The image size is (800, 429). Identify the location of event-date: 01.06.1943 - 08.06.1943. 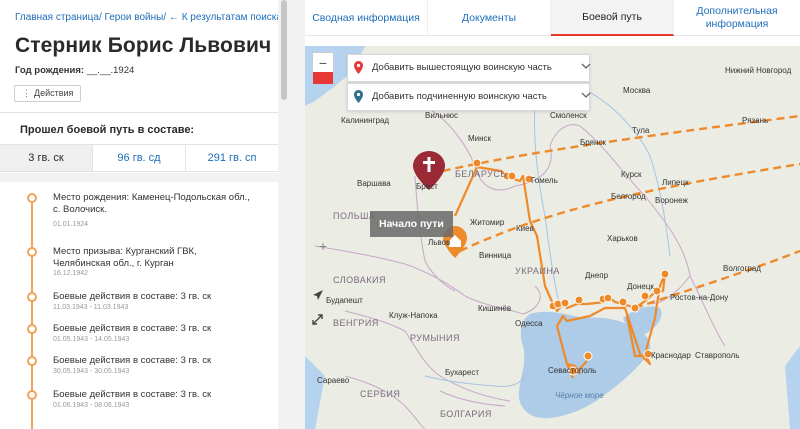
(91, 405).